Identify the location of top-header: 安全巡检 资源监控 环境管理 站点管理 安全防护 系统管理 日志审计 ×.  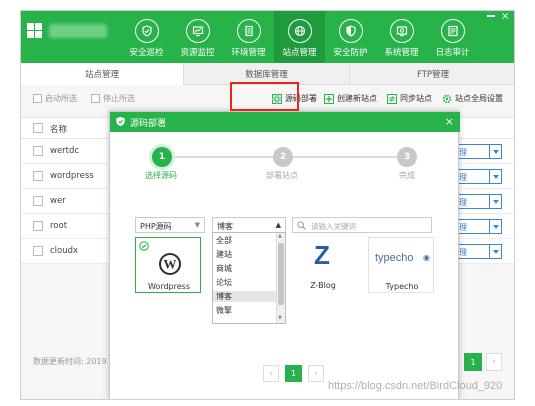
(267, 37).